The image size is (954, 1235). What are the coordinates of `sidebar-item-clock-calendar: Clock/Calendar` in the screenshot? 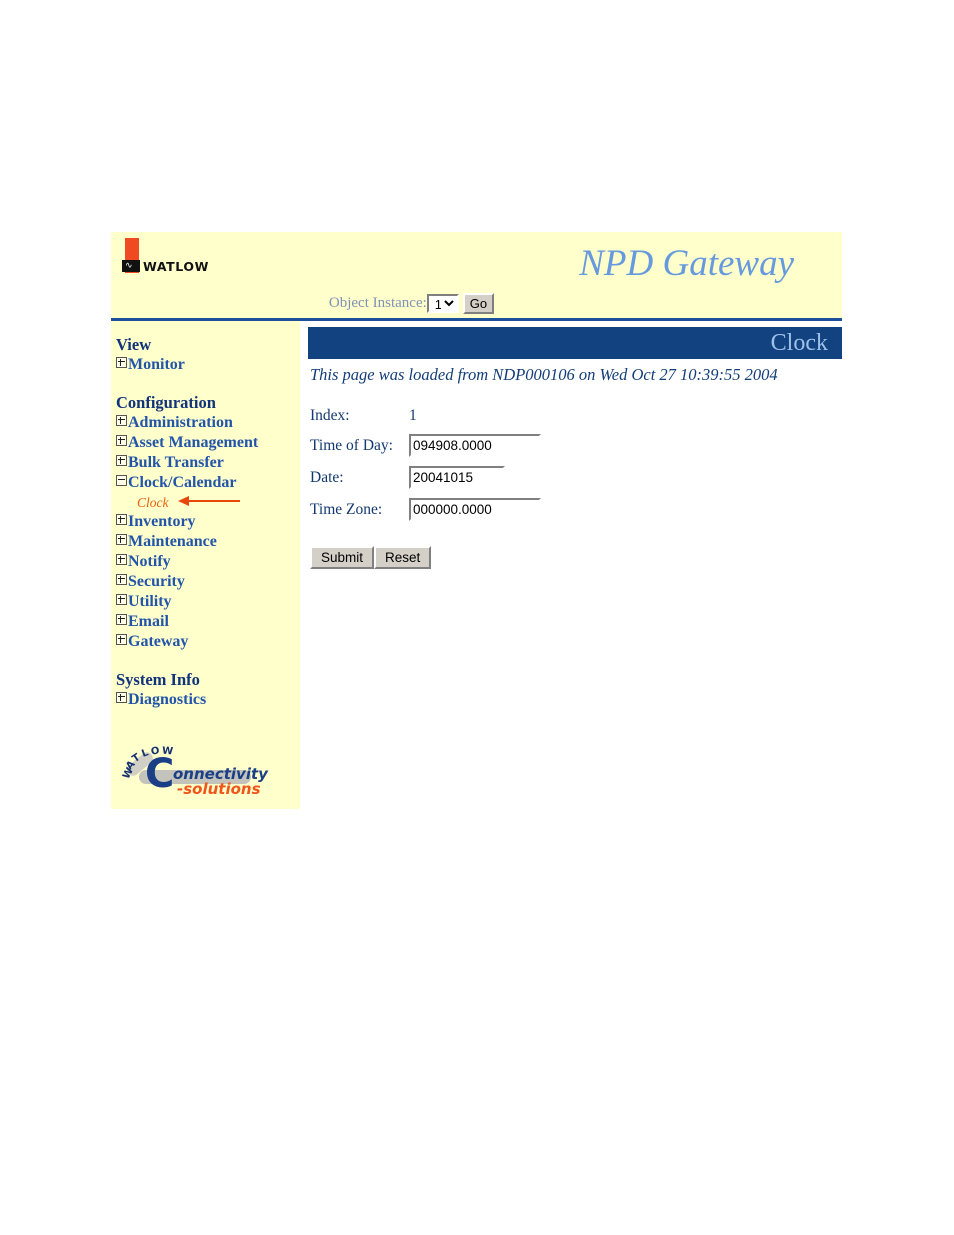 It's located at (207, 483).